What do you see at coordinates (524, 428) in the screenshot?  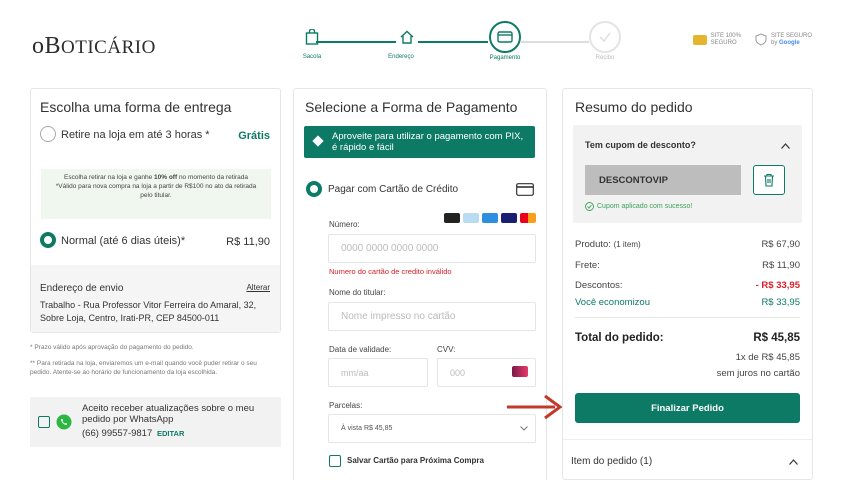 I see `chevron-down-icon` at bounding box center [524, 428].